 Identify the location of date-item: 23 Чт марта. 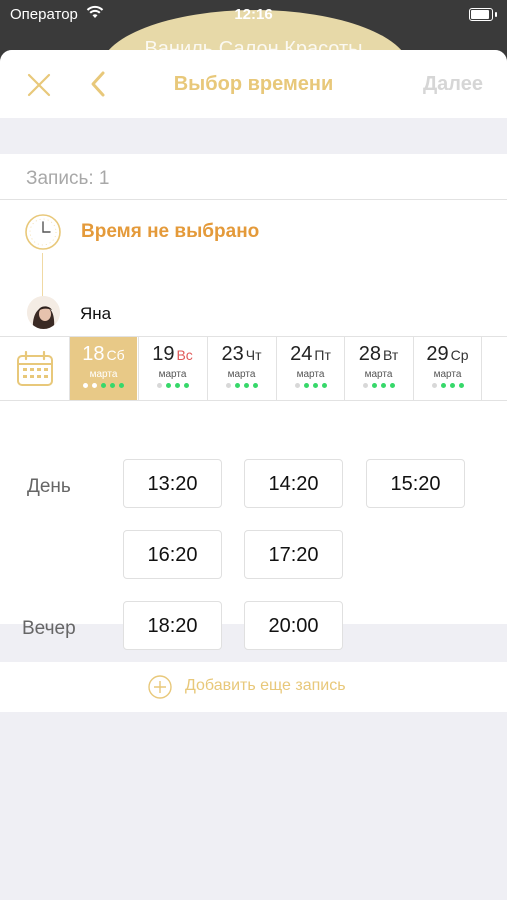
(241, 368).